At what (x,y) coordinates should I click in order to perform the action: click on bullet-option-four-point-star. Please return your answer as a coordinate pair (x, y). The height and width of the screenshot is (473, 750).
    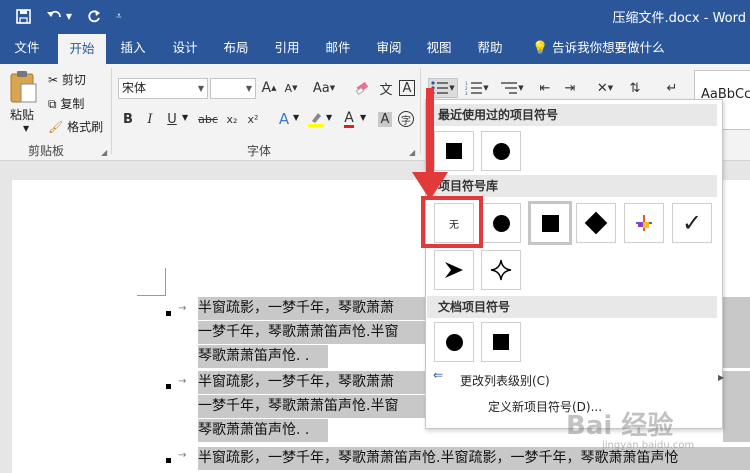
    Looking at the image, I should click on (501, 270).